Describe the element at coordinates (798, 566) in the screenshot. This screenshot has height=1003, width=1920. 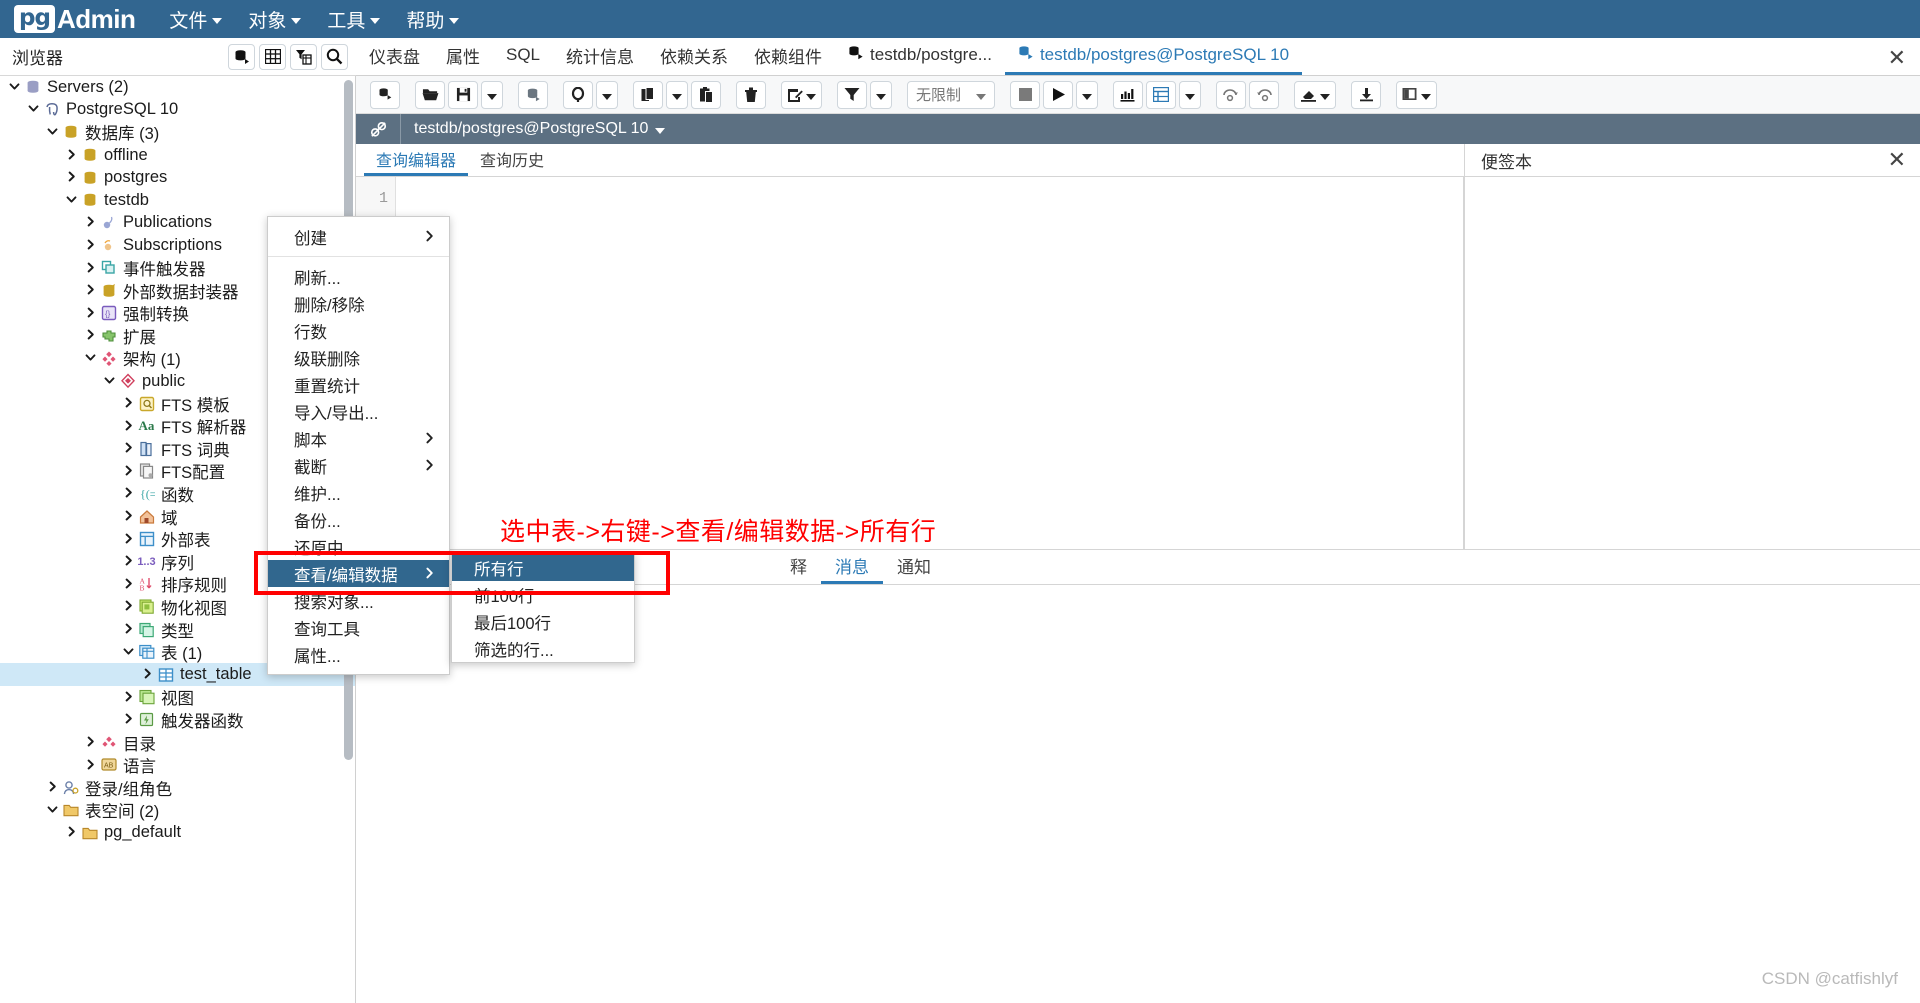
I see `tab-explain: 释` at that location.